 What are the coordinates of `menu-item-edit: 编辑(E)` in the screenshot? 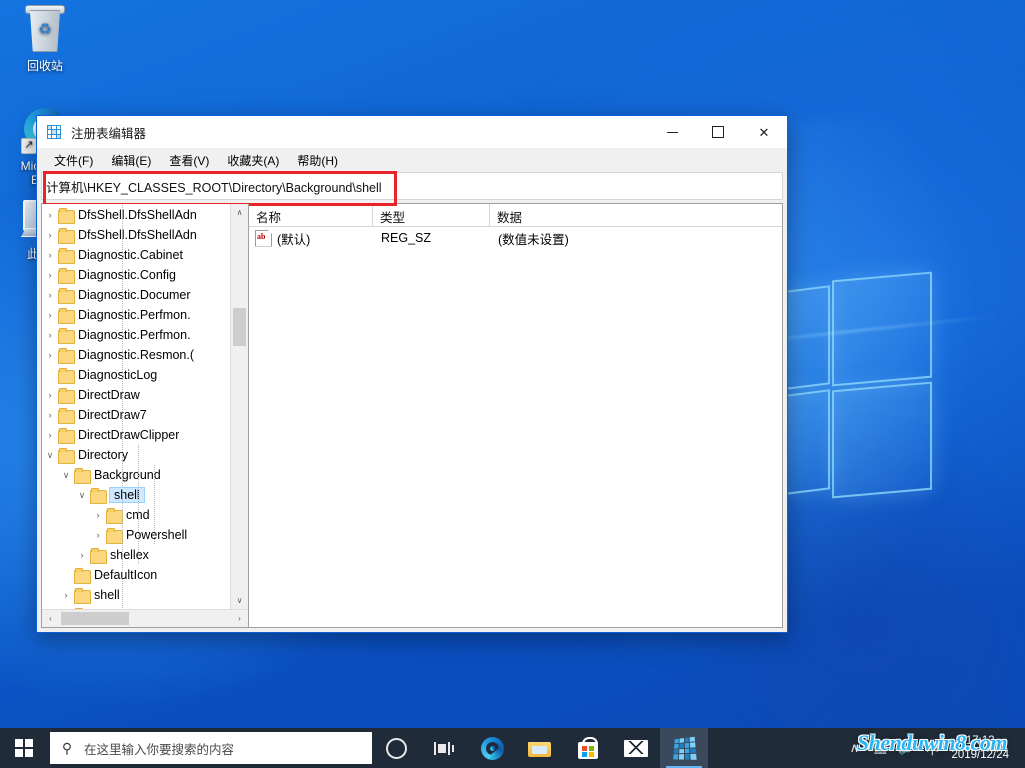 It's located at (131, 160).